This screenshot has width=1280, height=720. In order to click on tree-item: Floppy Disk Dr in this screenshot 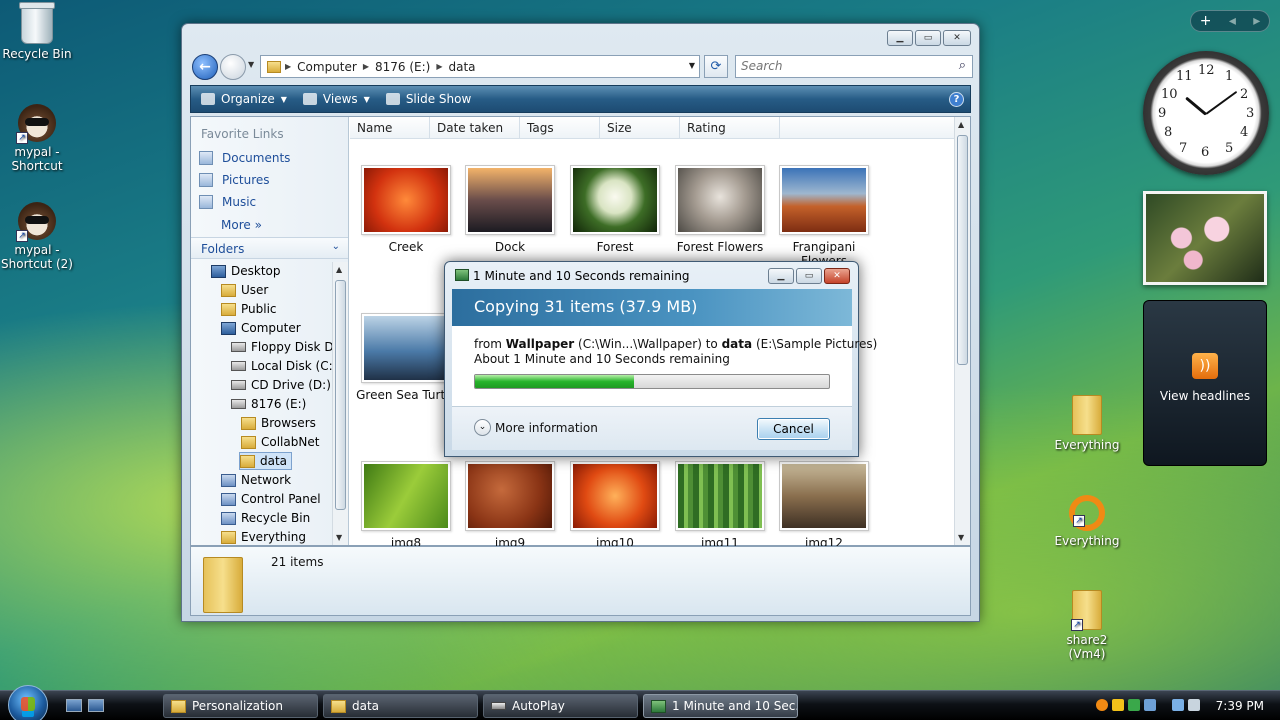, I will do `click(282, 347)`.